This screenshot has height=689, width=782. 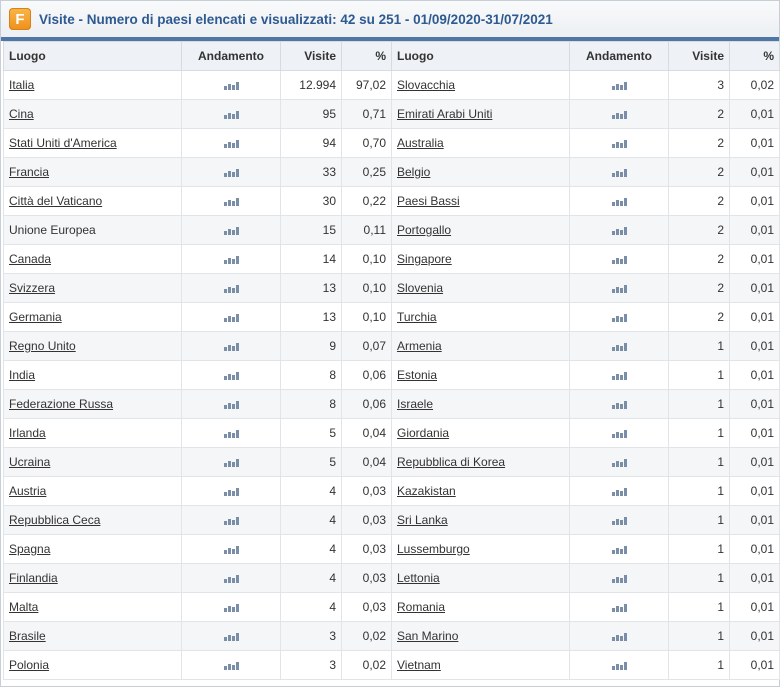 I want to click on country-link: Polonia, so click(x=29, y=665).